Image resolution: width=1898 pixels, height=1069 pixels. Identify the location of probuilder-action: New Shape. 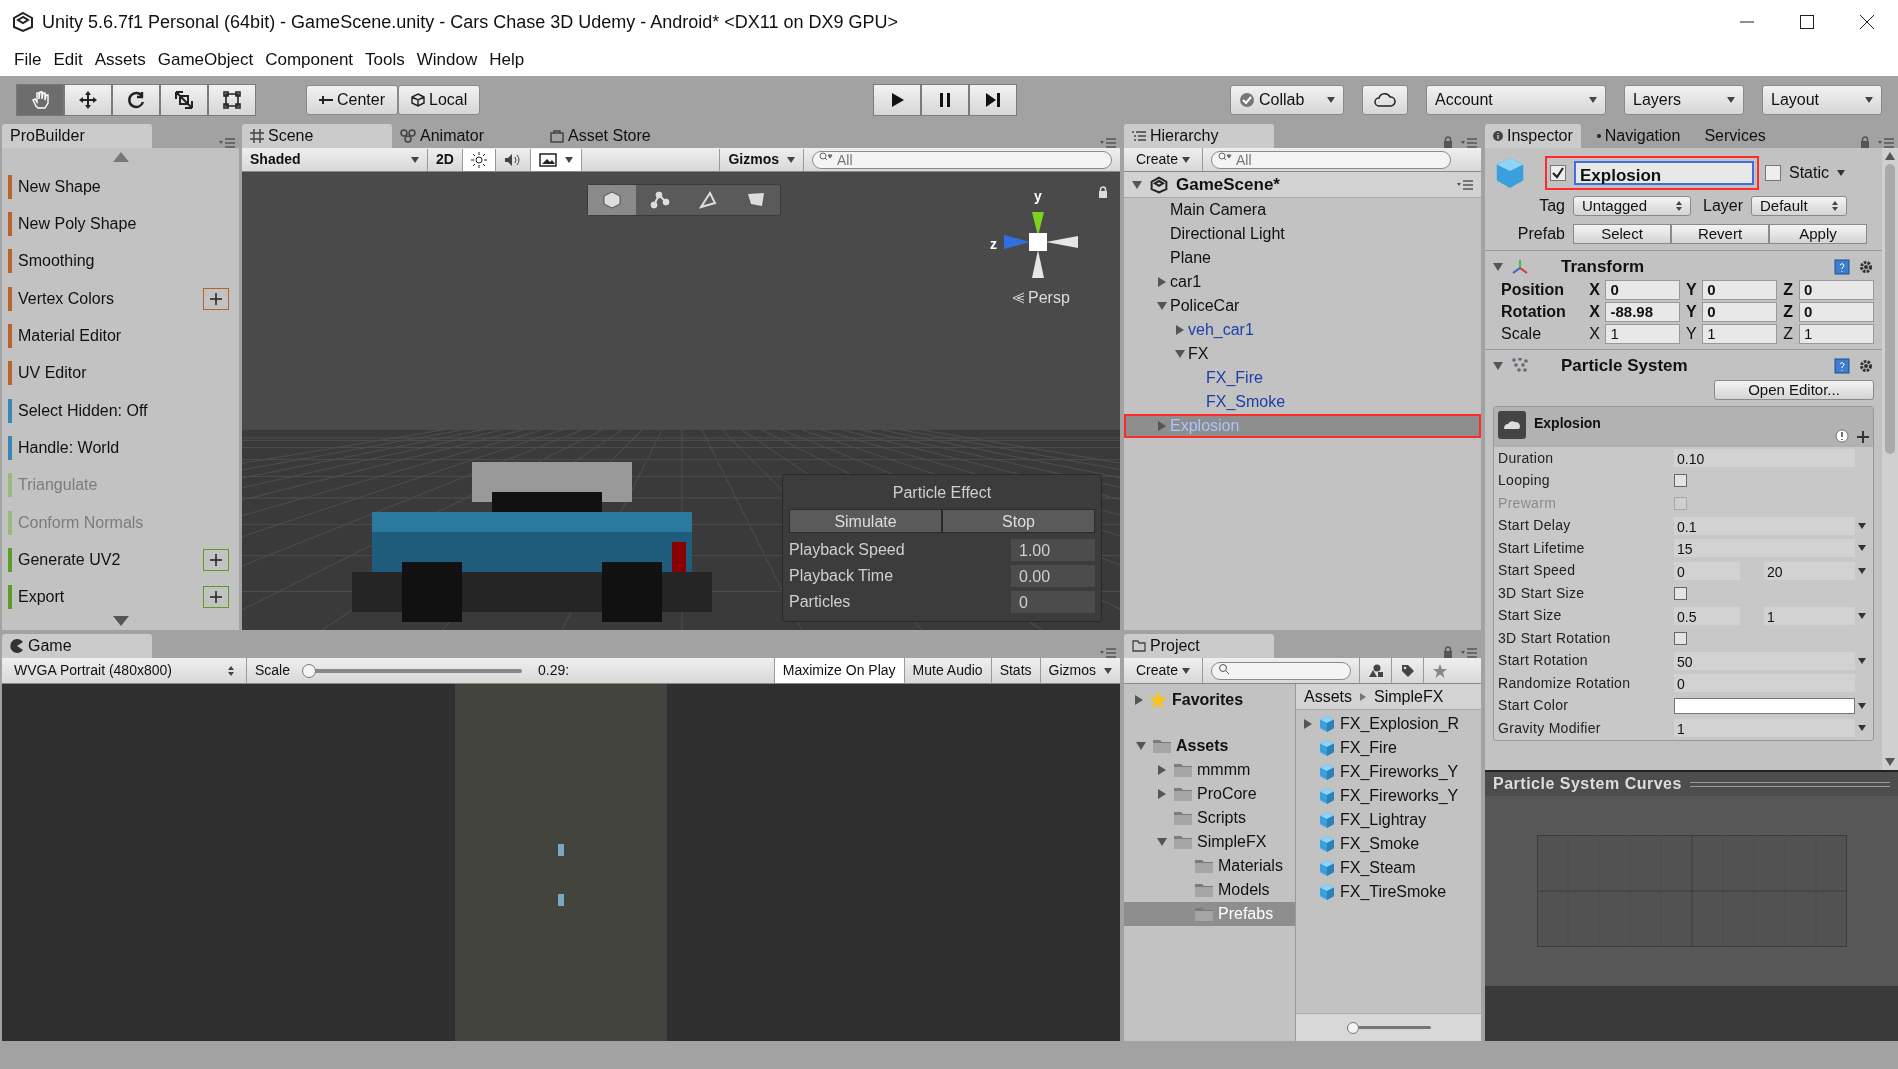
(59, 186).